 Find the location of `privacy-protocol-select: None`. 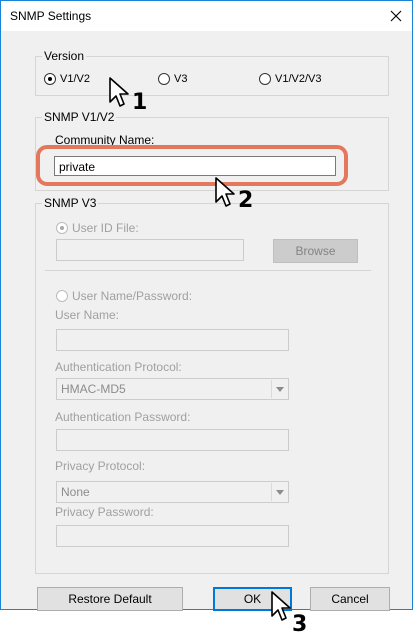

privacy-protocol-select: None is located at coordinates (172, 492).